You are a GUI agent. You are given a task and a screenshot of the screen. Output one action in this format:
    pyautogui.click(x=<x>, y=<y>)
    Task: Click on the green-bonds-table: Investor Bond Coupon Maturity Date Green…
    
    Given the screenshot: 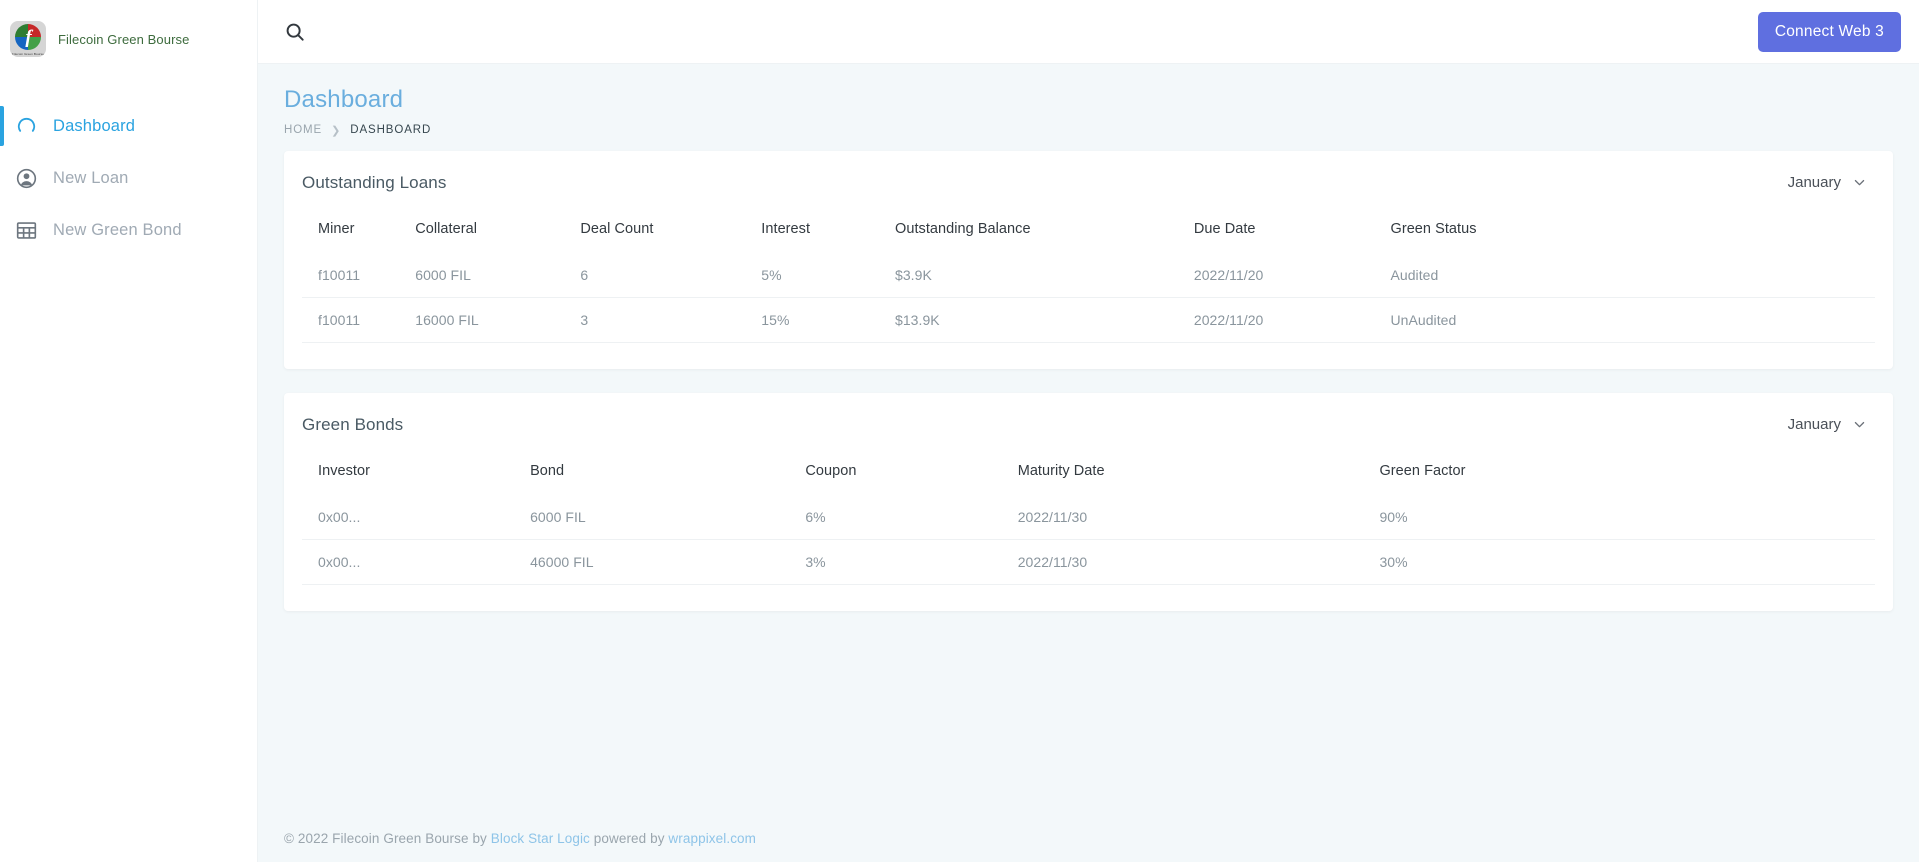 What is the action you would take?
    pyautogui.click(x=1088, y=519)
    